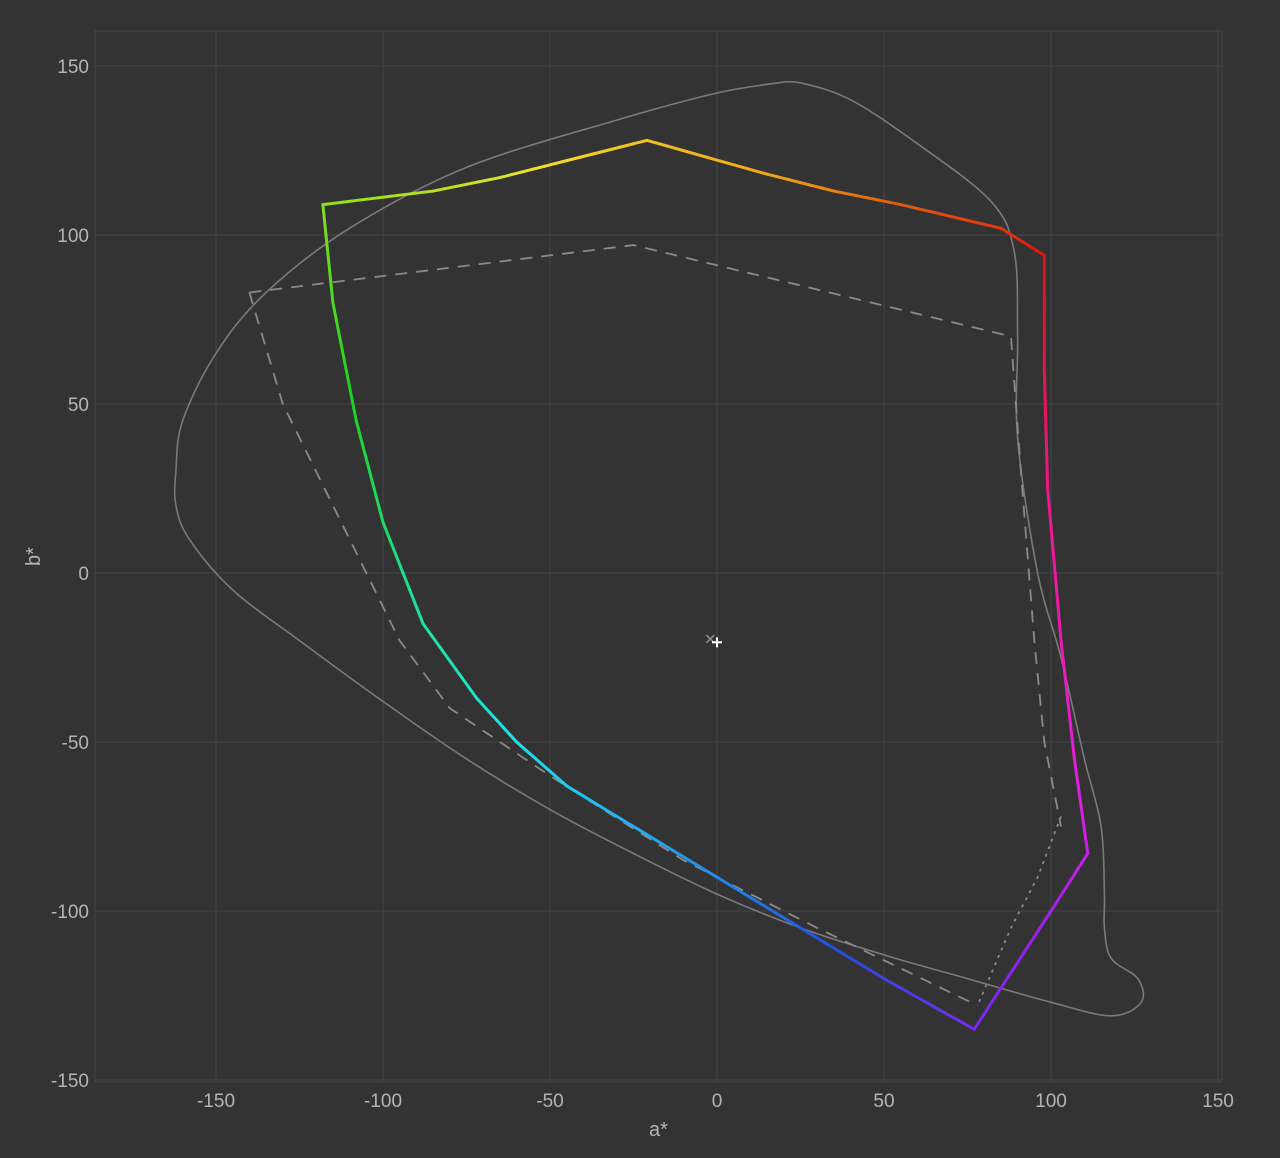  Describe the element at coordinates (1218, 1101) in the screenshot. I see `x-tick-label: 150` at that location.